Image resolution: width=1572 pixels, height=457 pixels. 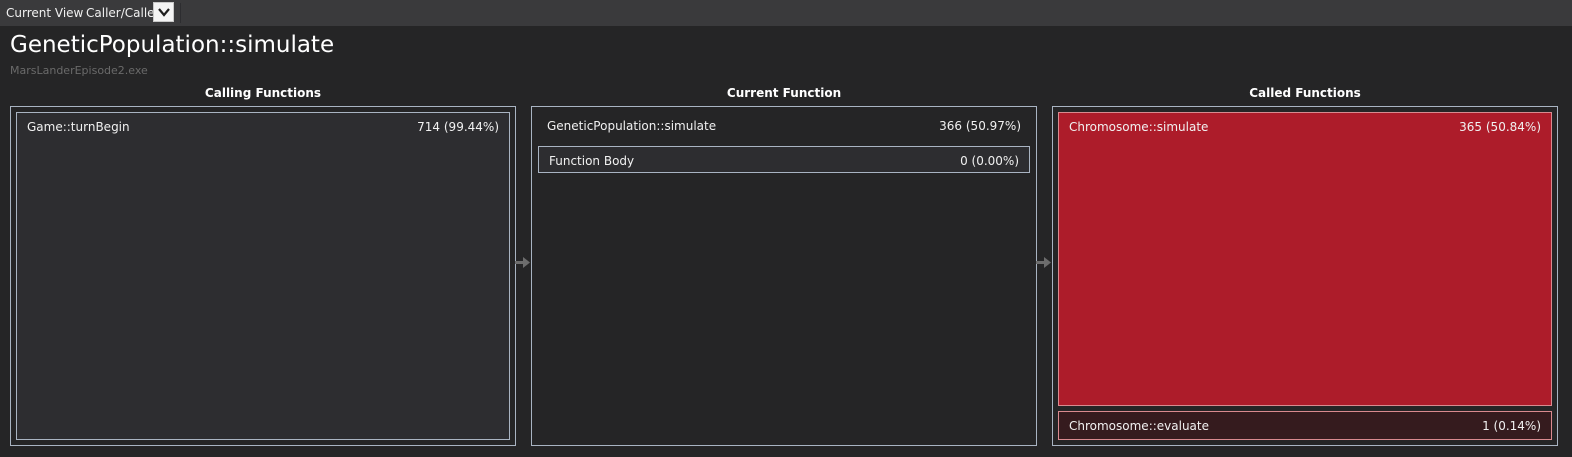 I want to click on function-body-name: Function Body, so click(x=592, y=161).